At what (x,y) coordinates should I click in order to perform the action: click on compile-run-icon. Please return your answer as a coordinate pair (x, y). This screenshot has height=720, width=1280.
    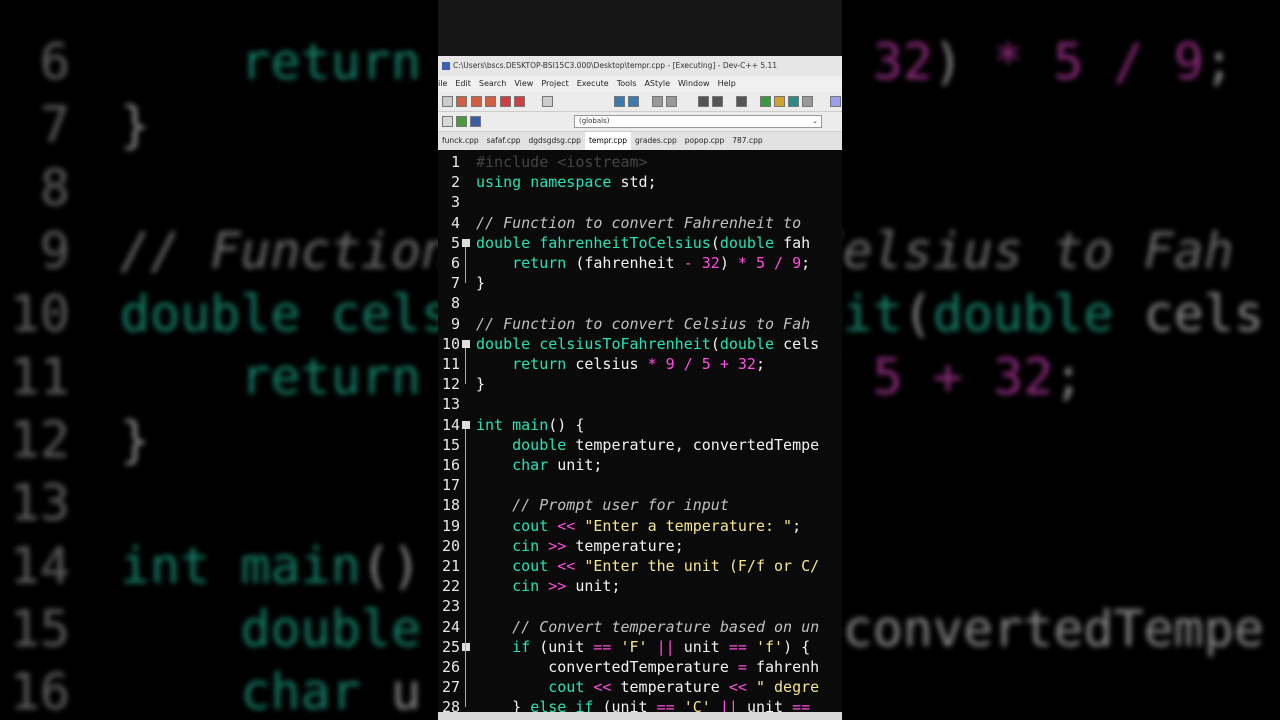
    Looking at the image, I should click on (779, 101).